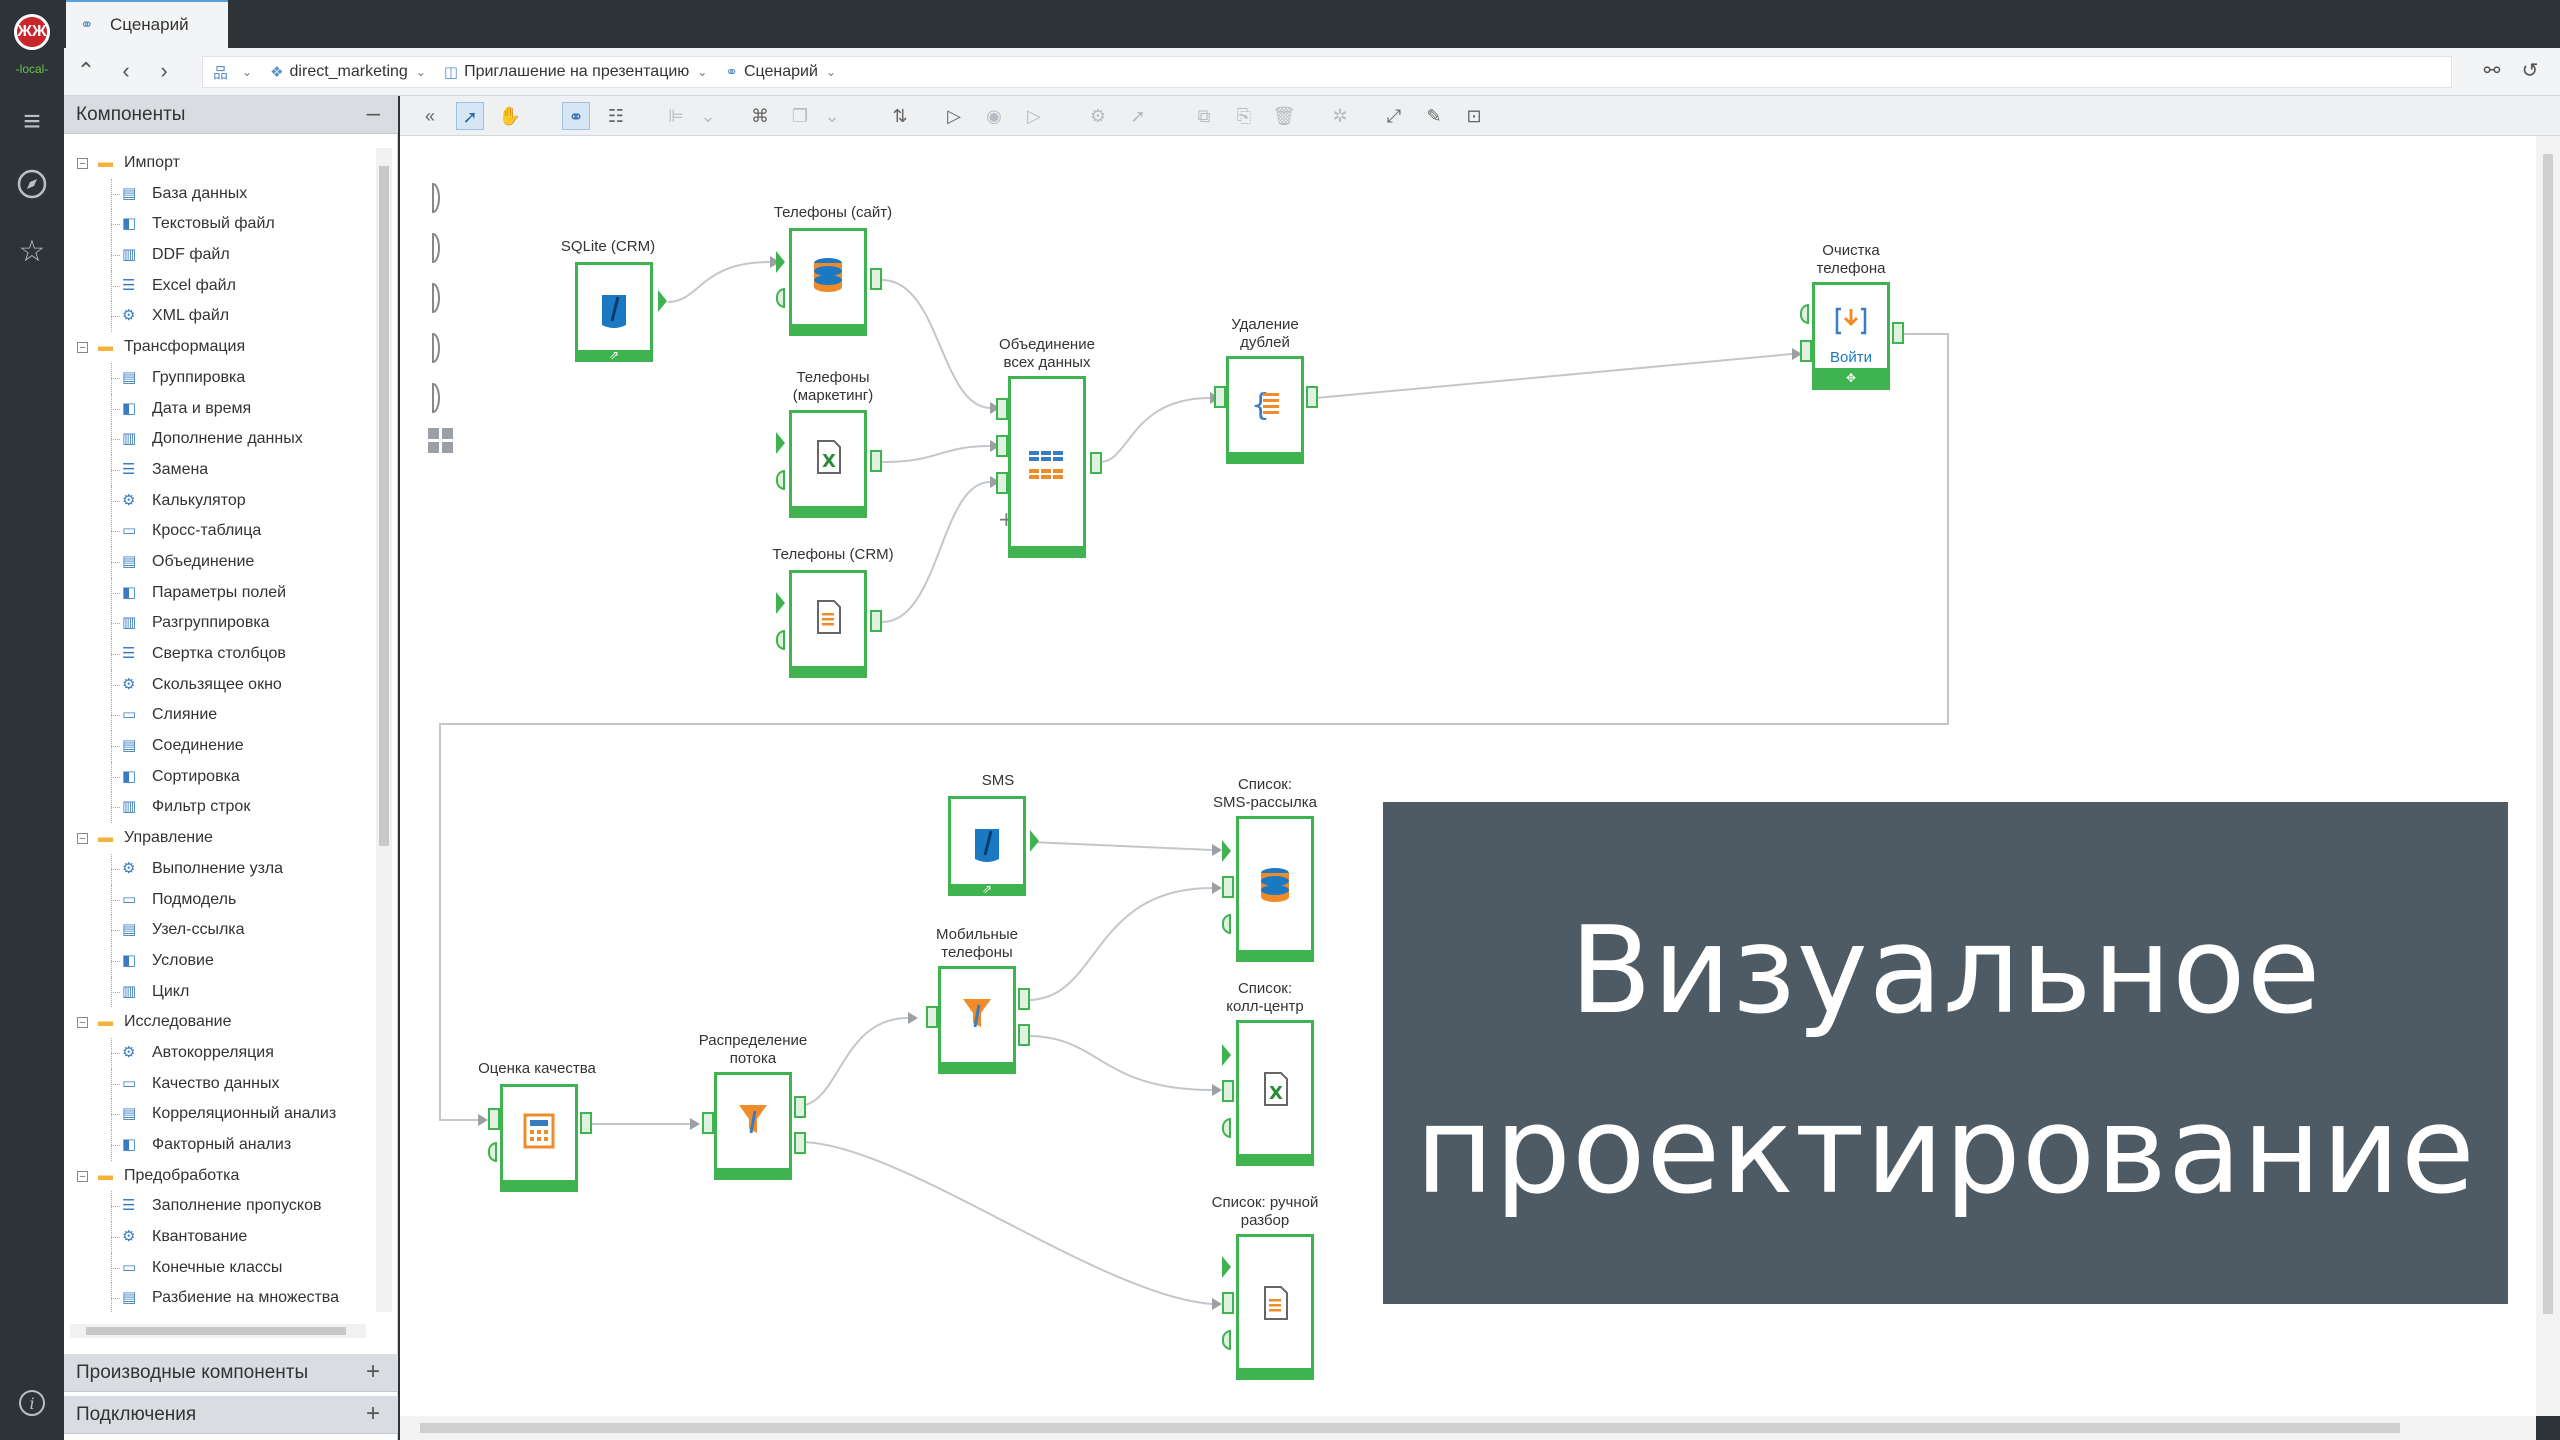 This screenshot has height=1440, width=2560. I want to click on tree-item: ▥ Разгруппировка, so click(219, 623).